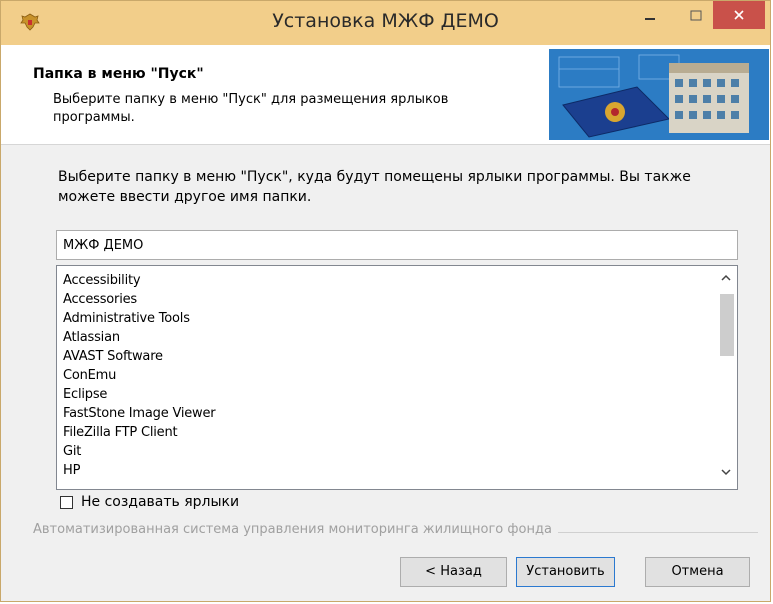  What do you see at coordinates (727, 325) in the screenshot?
I see `scroll-thumb` at bounding box center [727, 325].